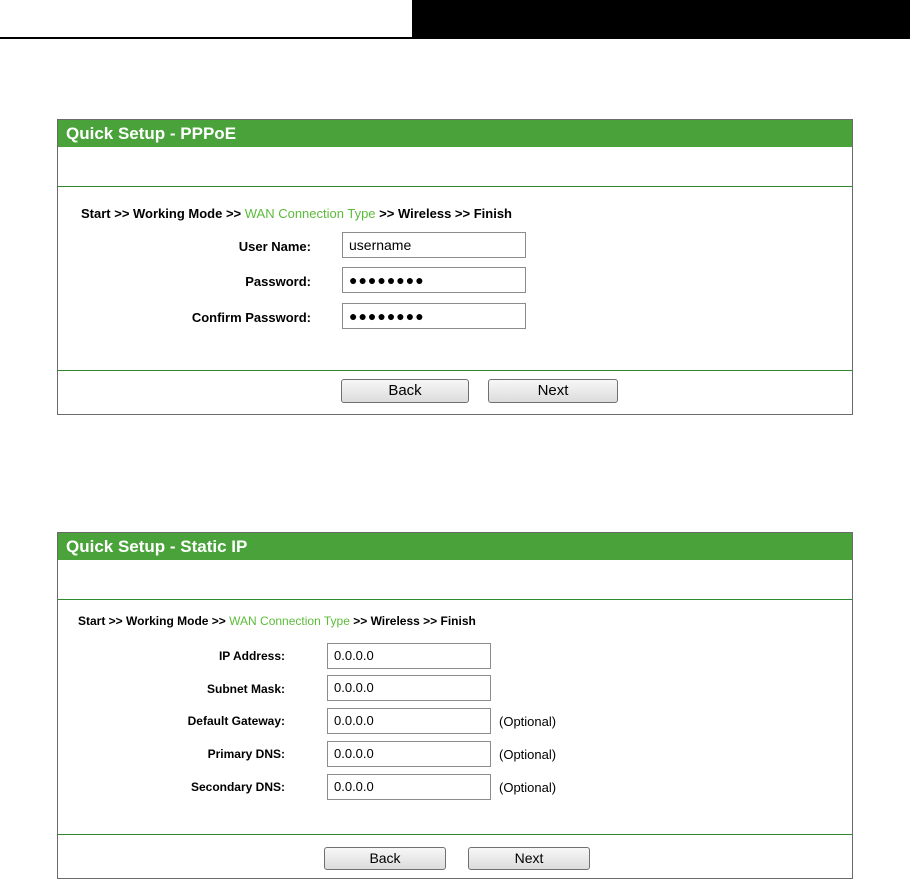  I want to click on primary-dns-input: 0.0.0.0, so click(409, 754).